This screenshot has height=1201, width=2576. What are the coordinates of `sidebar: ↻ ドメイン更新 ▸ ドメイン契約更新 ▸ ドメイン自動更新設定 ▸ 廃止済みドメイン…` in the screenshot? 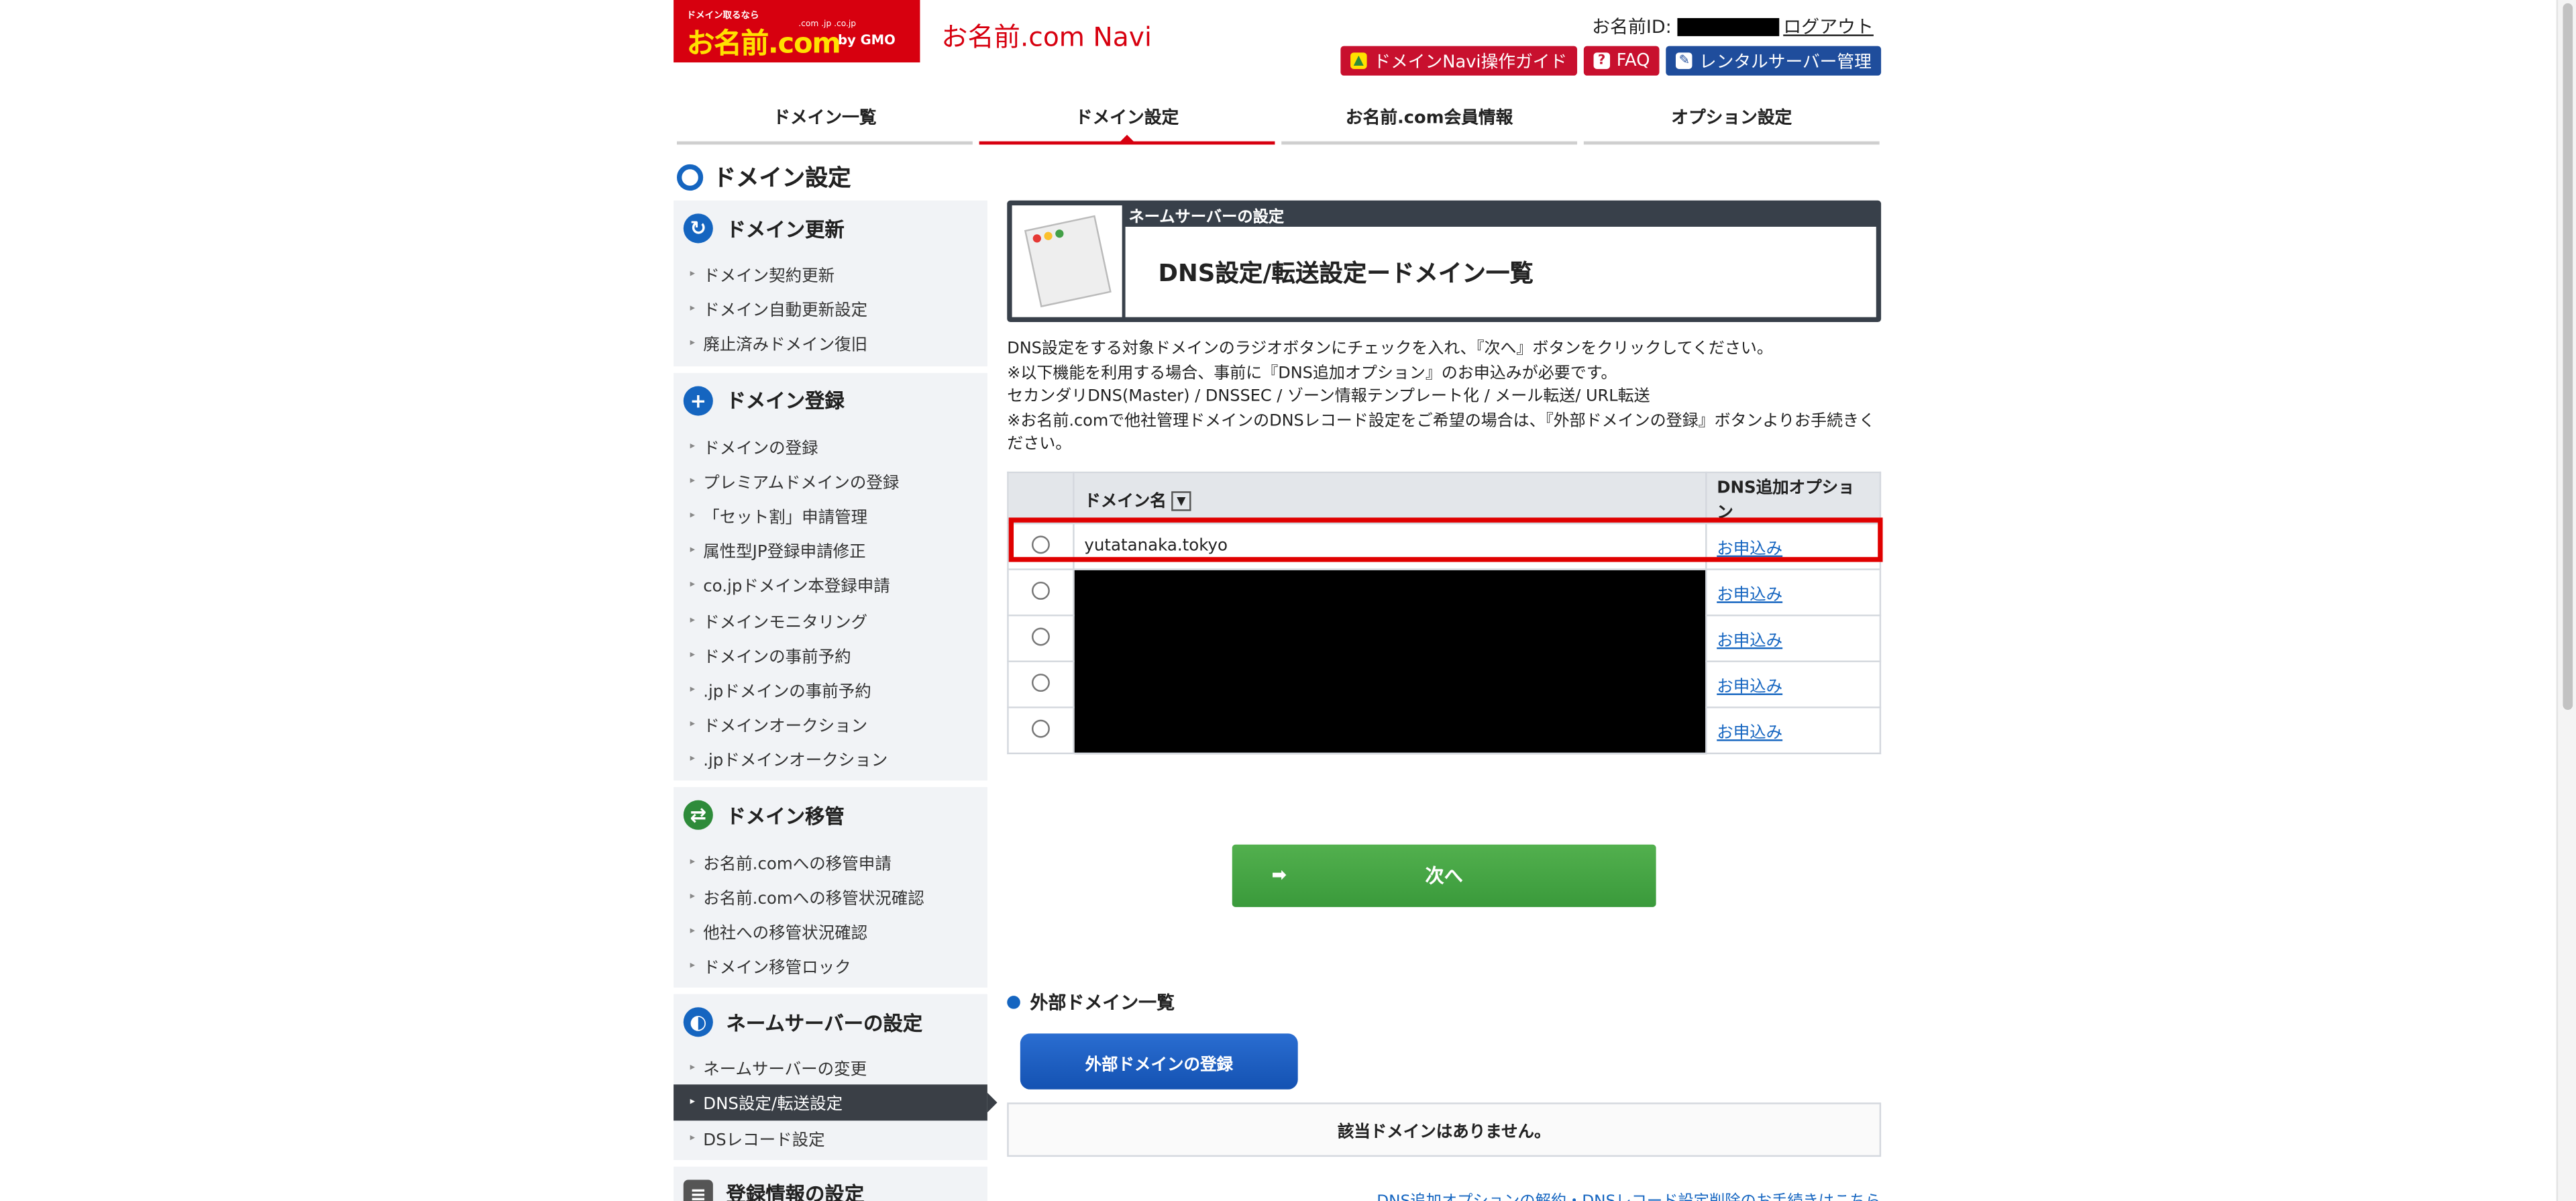 It's located at (836, 700).